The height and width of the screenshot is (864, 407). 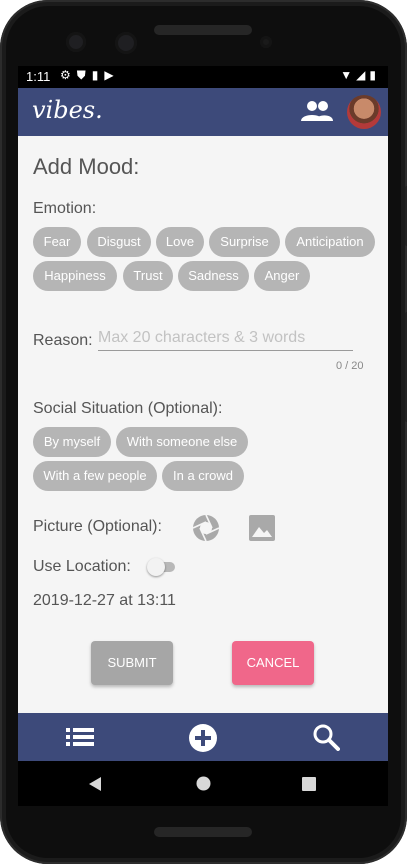 What do you see at coordinates (63, 340) in the screenshot?
I see `reason-label: Reason:` at bounding box center [63, 340].